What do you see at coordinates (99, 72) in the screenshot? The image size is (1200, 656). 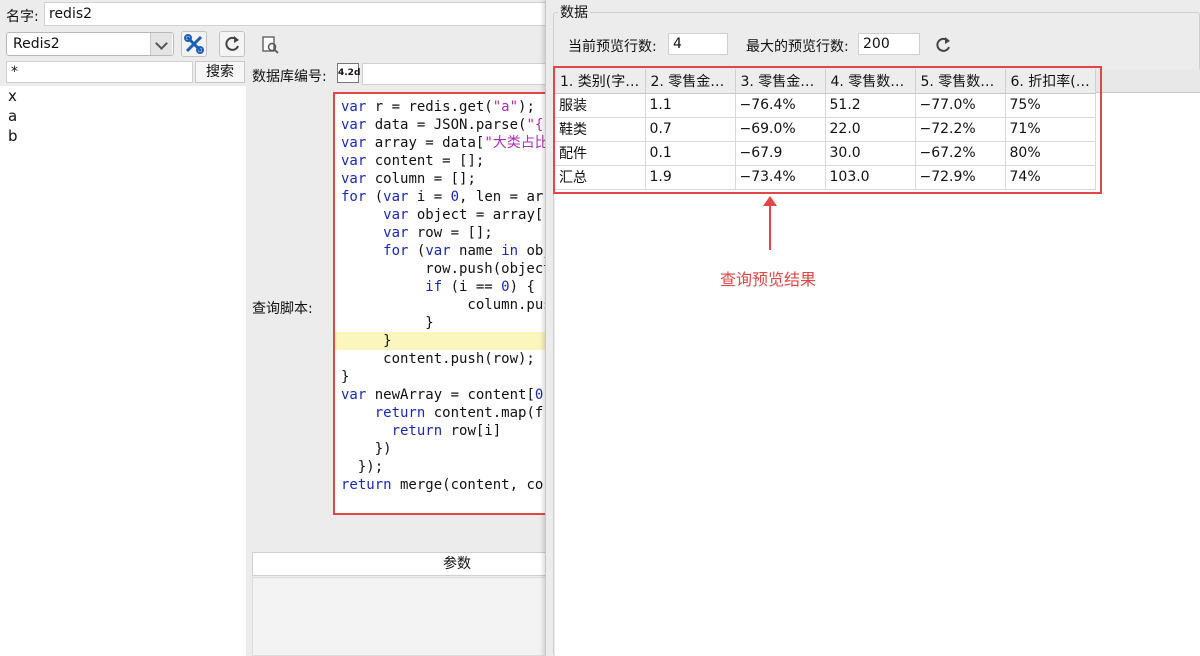 I see `key-search-input: *` at bounding box center [99, 72].